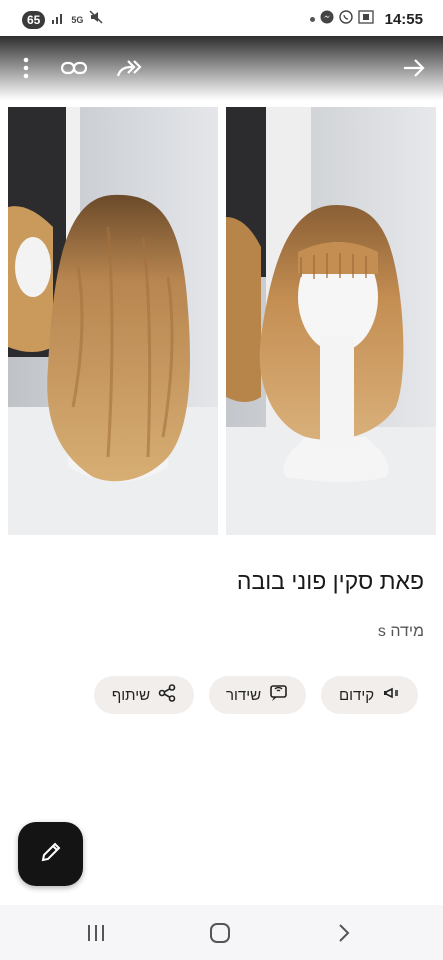 The image size is (443, 960). Describe the element at coordinates (167, 695) in the screenshot. I see `share-icon` at that location.